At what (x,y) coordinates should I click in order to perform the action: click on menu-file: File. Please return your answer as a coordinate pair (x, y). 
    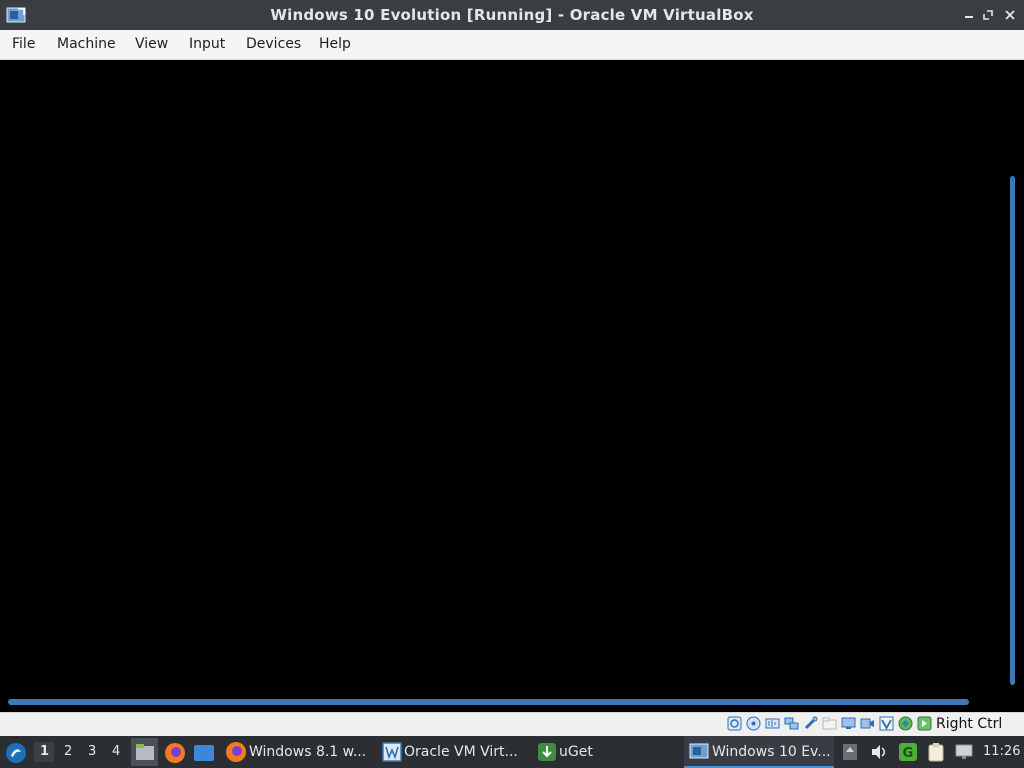
    Looking at the image, I should click on (23, 44).